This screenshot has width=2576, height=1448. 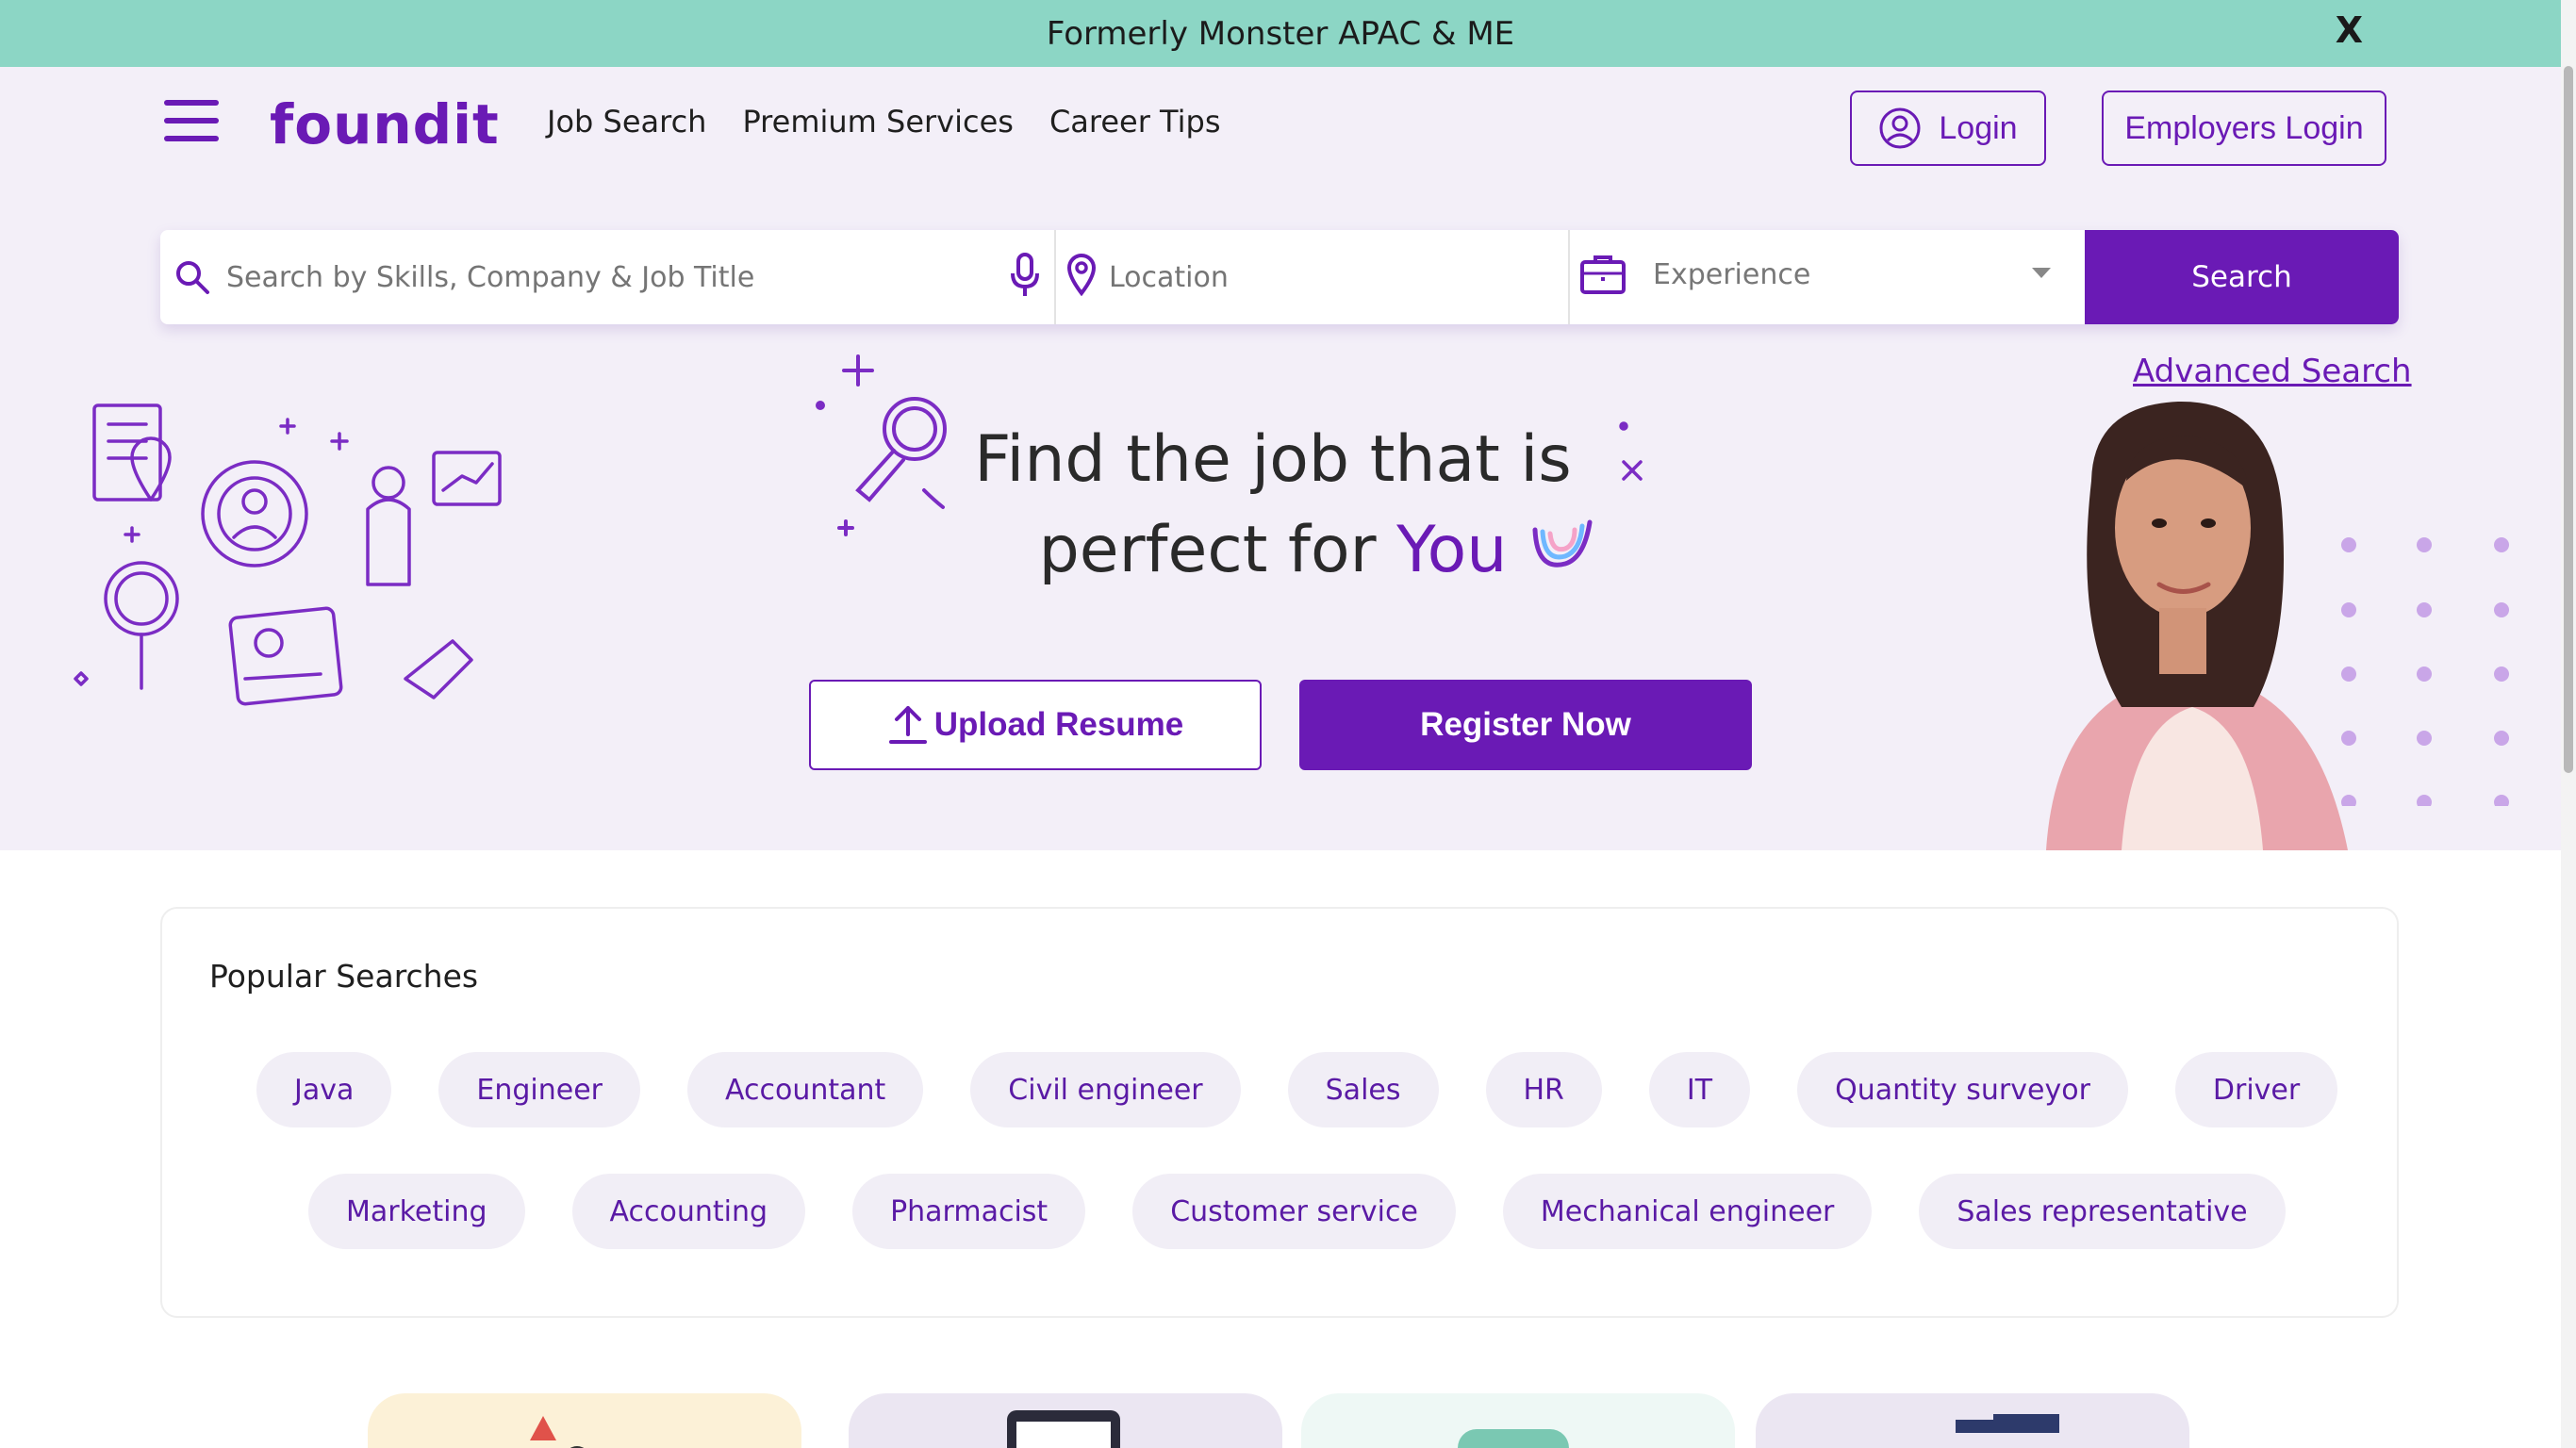 I want to click on nav-career-tips: Career Tips, so click(x=1135, y=122).